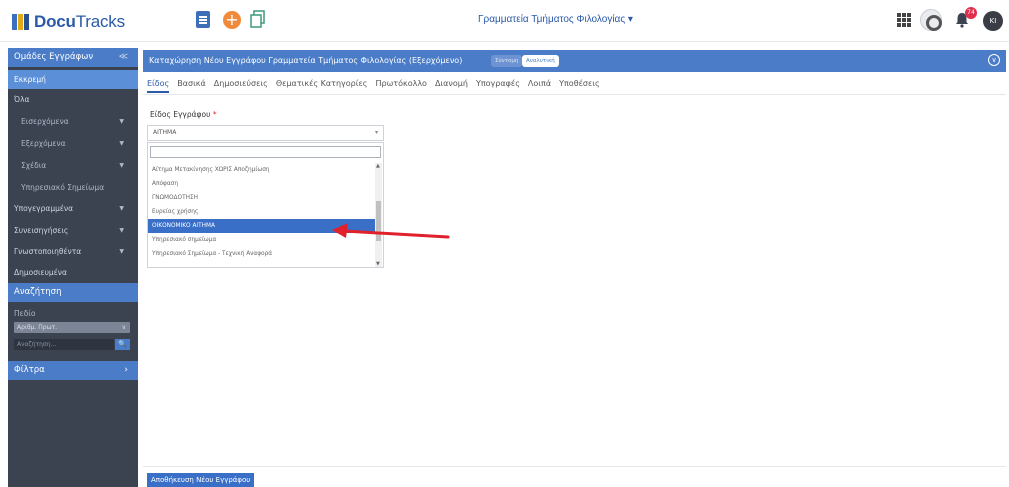  What do you see at coordinates (378, 215) in the screenshot?
I see `dropdown-scrollbar: ▲ ▼` at bounding box center [378, 215].